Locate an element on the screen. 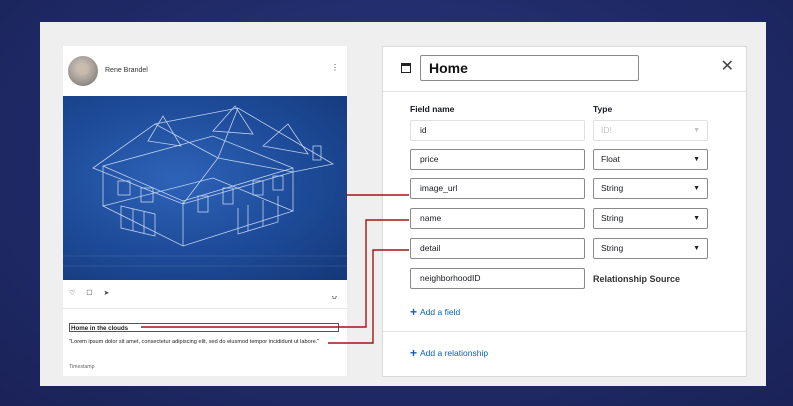 The image size is (793, 406). field-name-input-name: name is located at coordinates (497, 218).